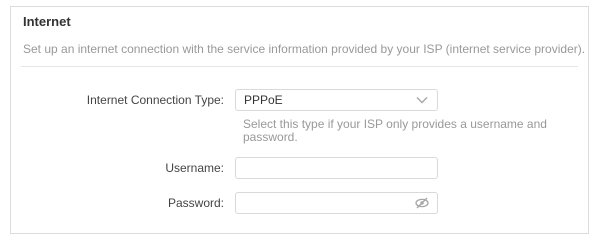 Image resolution: width=601 pixels, height=247 pixels. I want to click on password-label: Password:, so click(195, 203).